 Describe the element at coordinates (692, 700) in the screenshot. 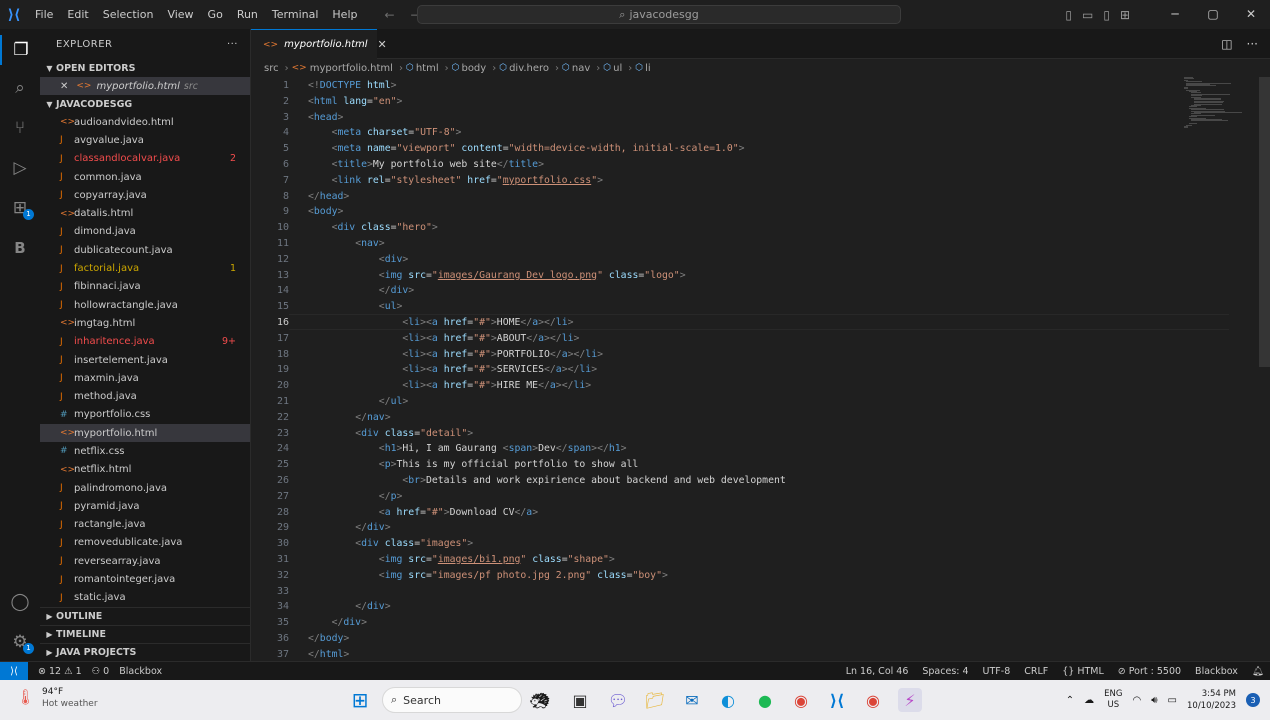

I see `mail-icon: ✉` at that location.